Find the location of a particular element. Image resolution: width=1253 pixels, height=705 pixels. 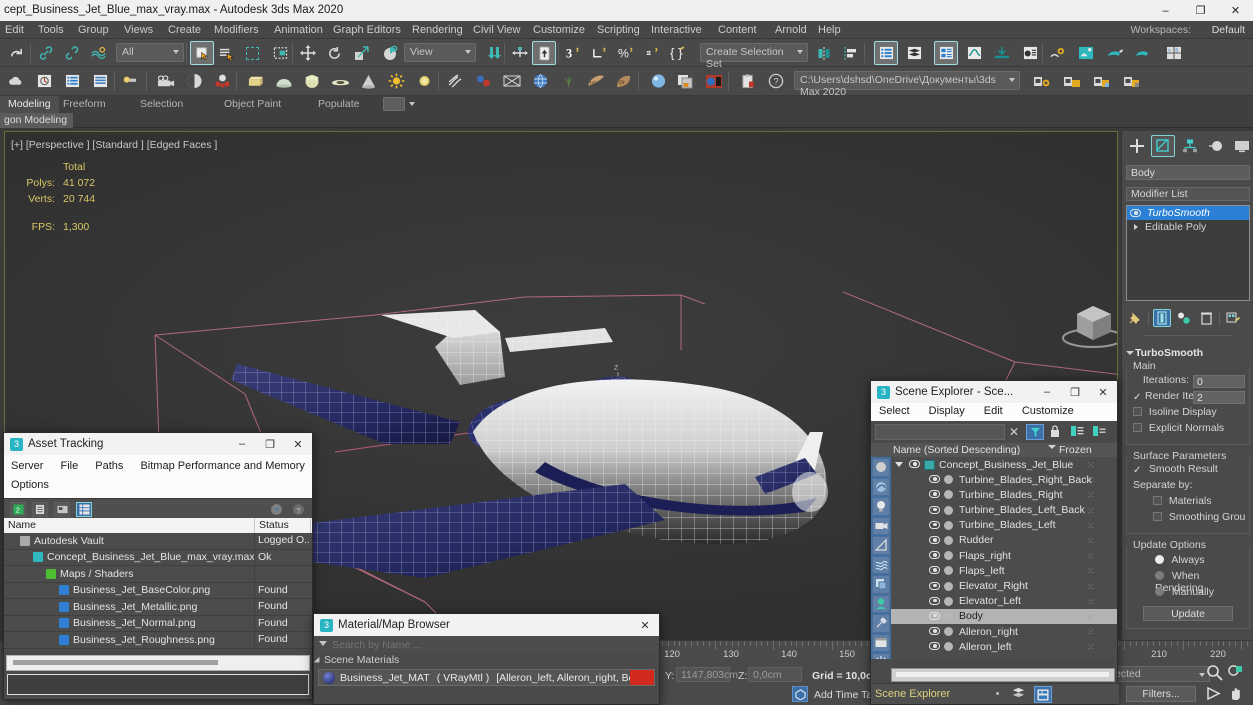

vray-sphere-icon is located at coordinates (658, 81).